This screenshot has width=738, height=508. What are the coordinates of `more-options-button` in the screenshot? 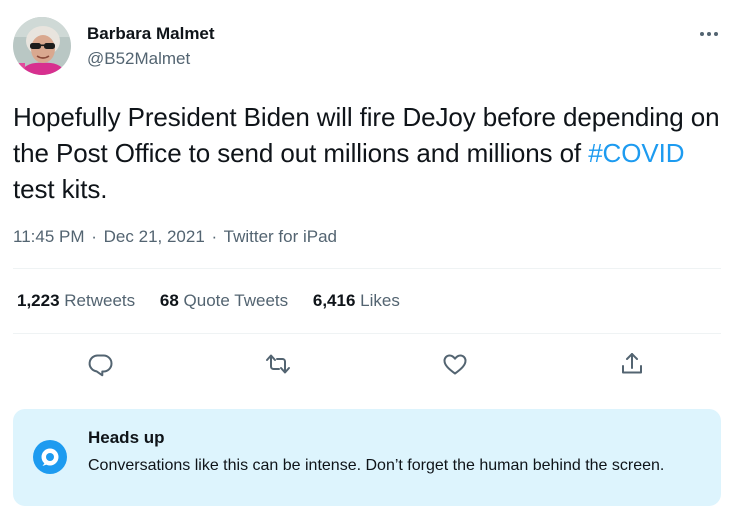 It's located at (709, 34).